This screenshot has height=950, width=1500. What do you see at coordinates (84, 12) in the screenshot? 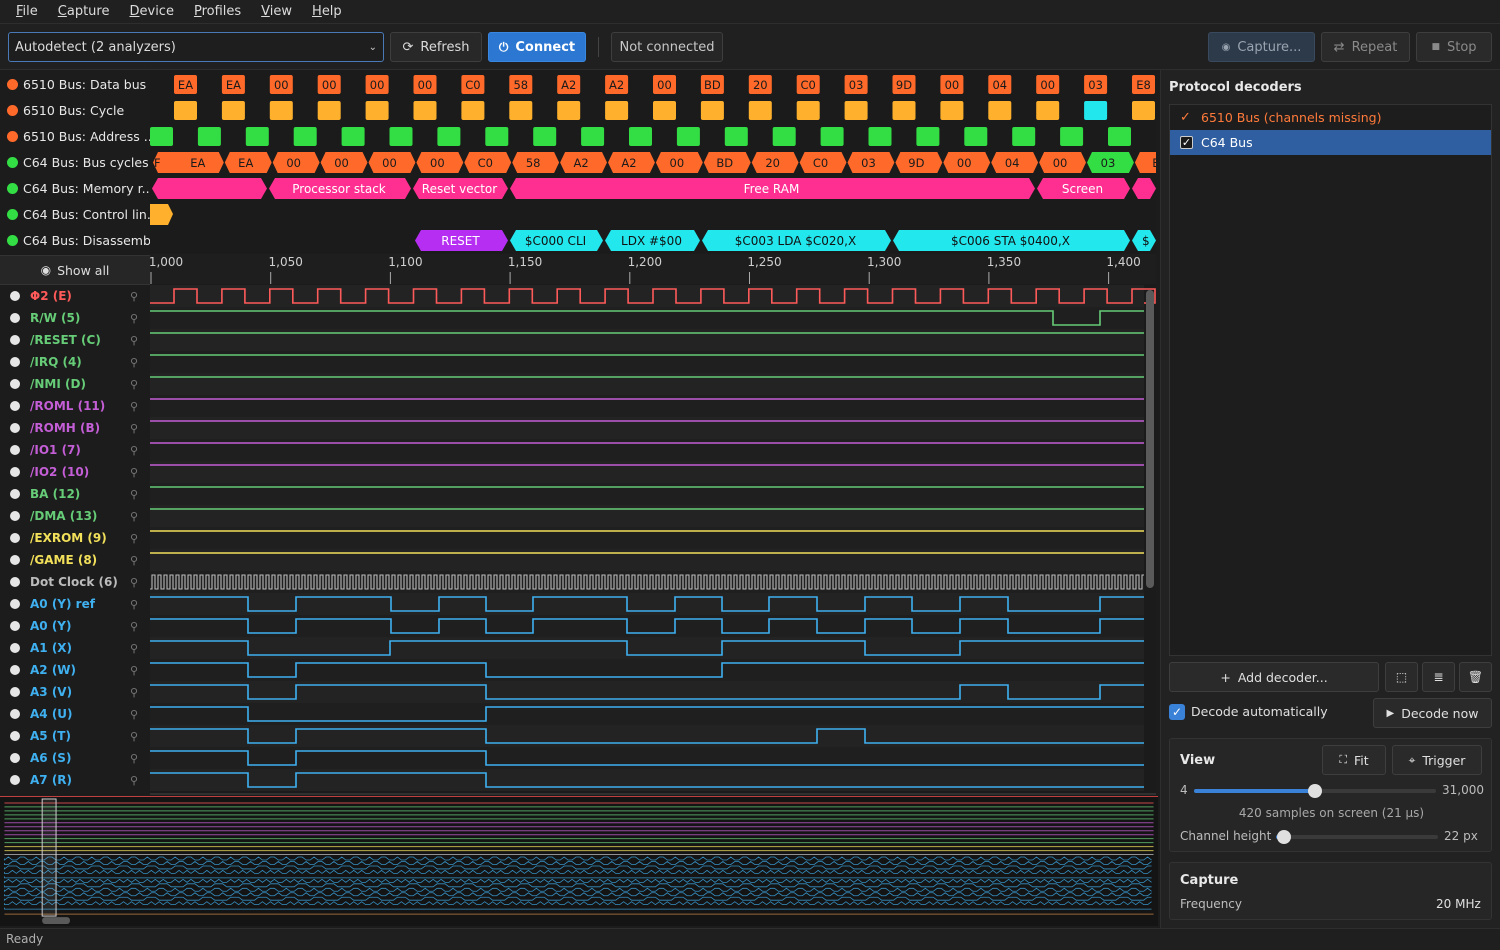
I see `menu-capture: Capture` at bounding box center [84, 12].